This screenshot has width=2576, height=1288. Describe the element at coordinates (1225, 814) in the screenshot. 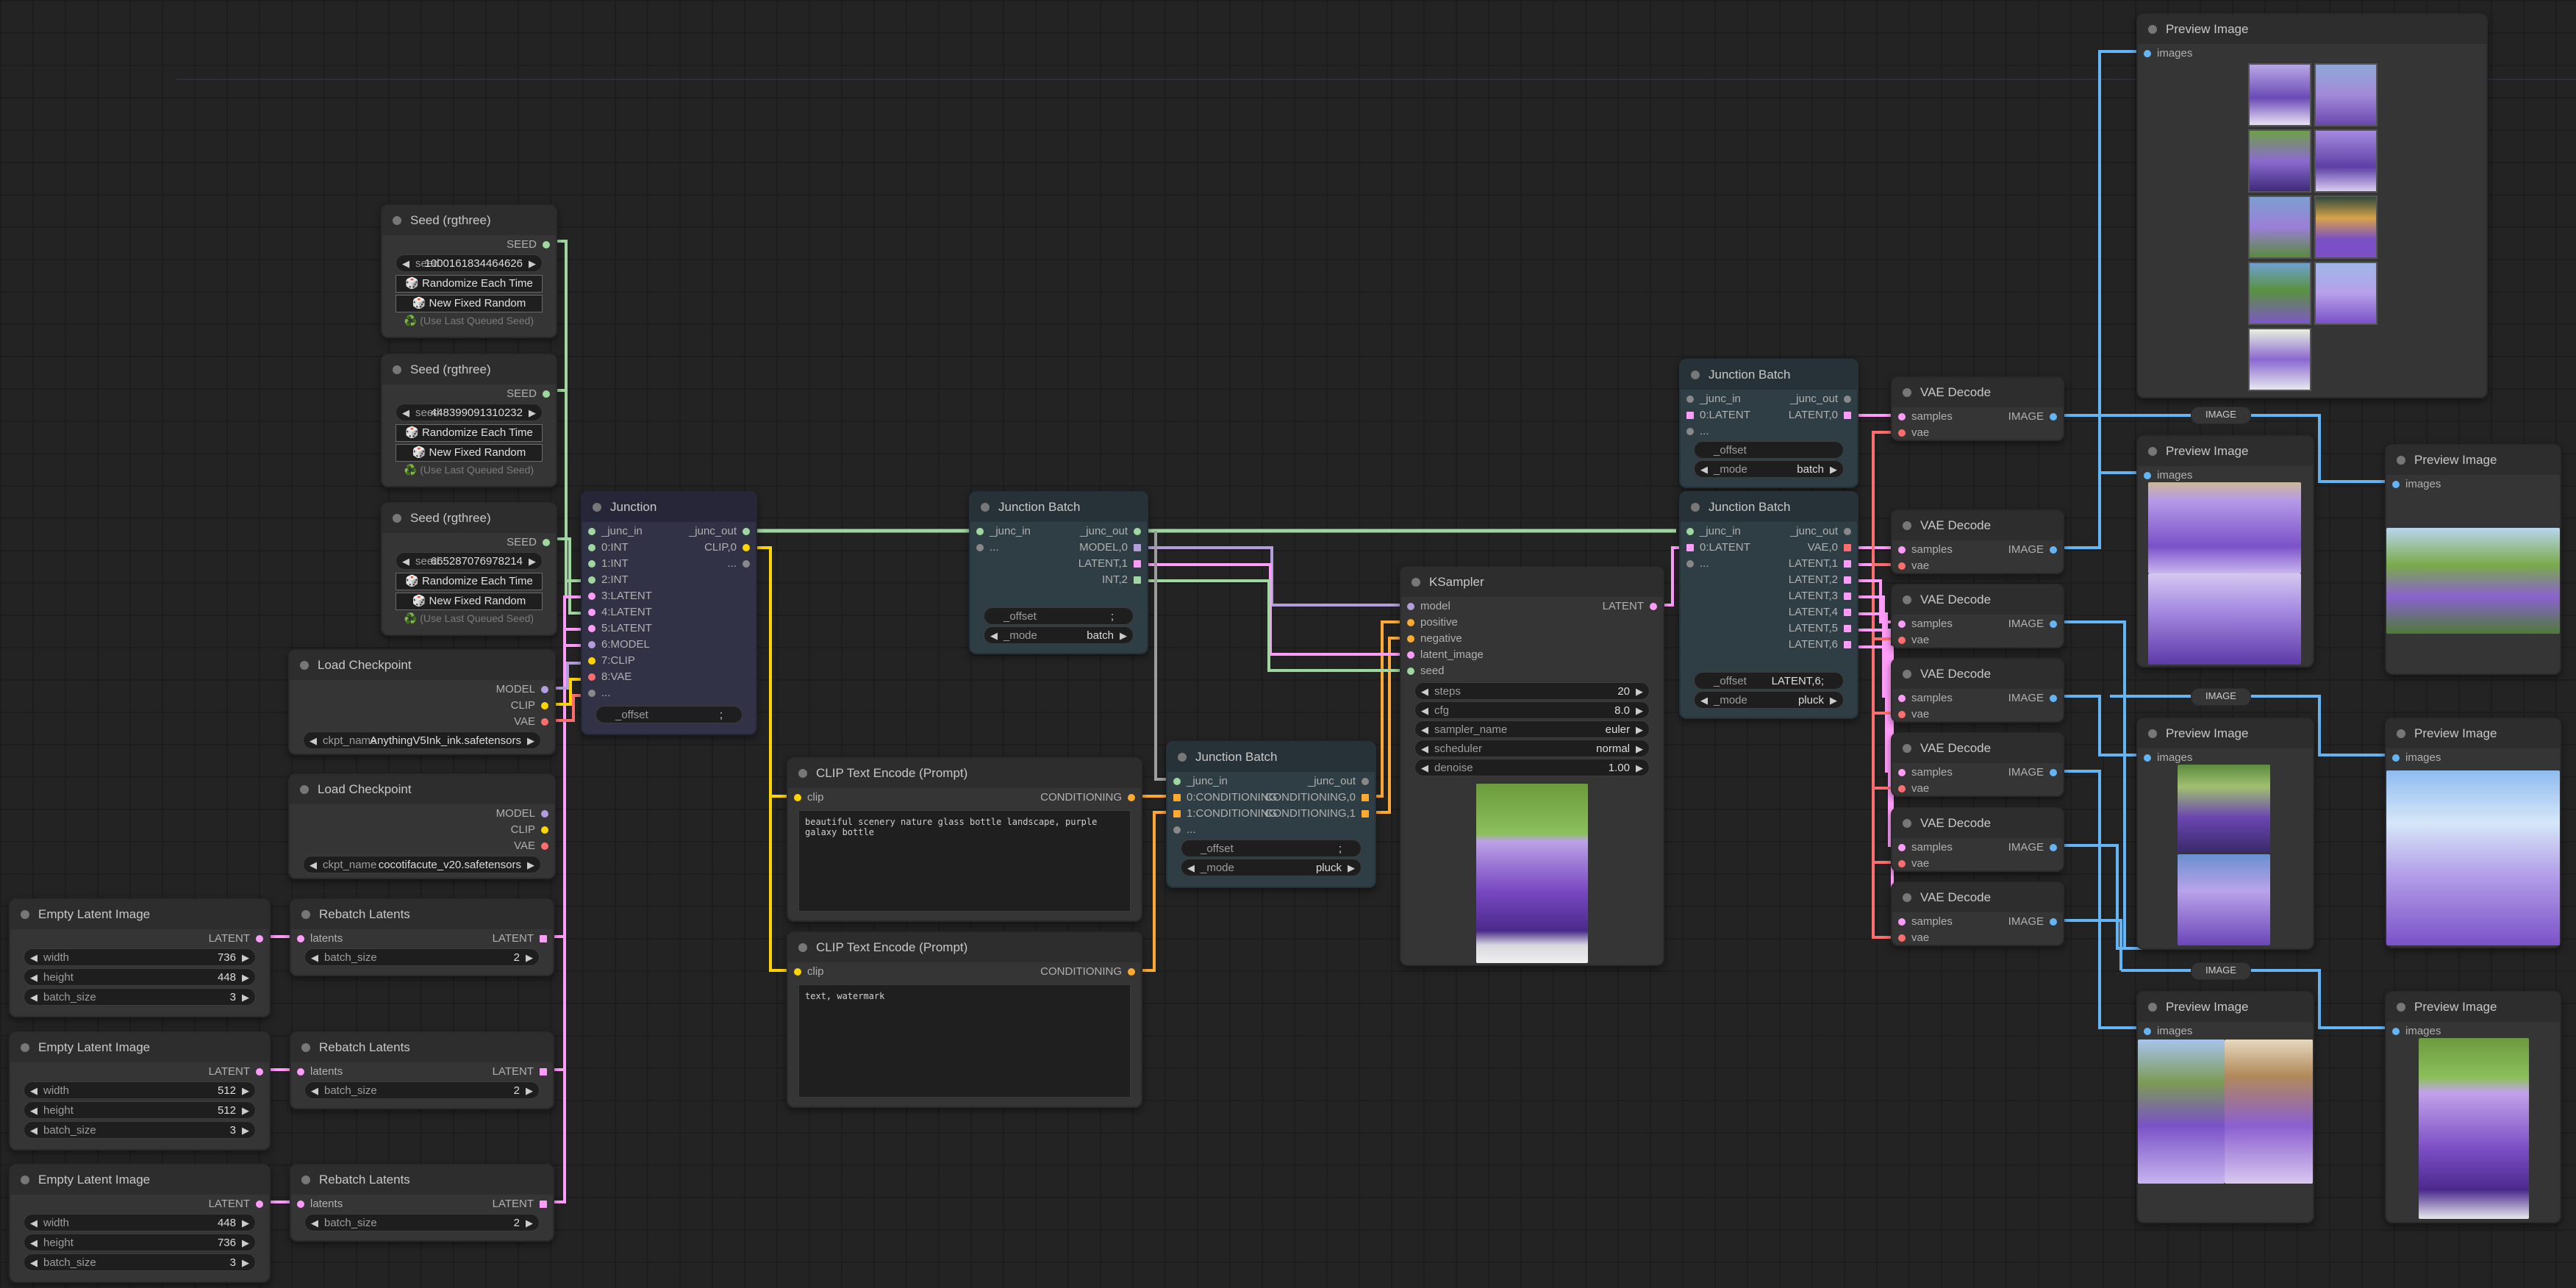

I see `conditioning-input: 1:CONDITIONING` at that location.